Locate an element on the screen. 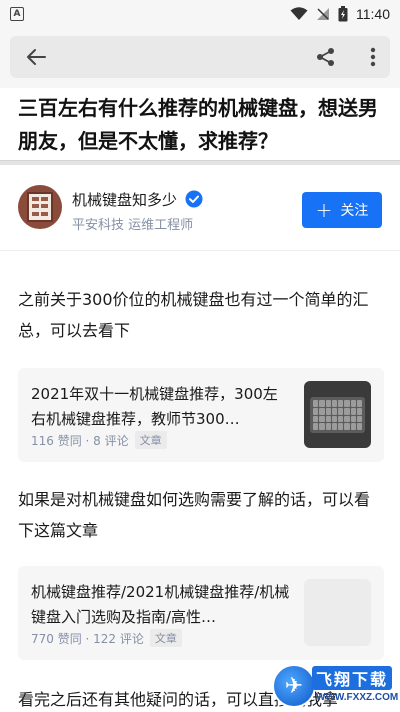 This screenshot has width=400, height=712. share-button is located at coordinates (326, 57).